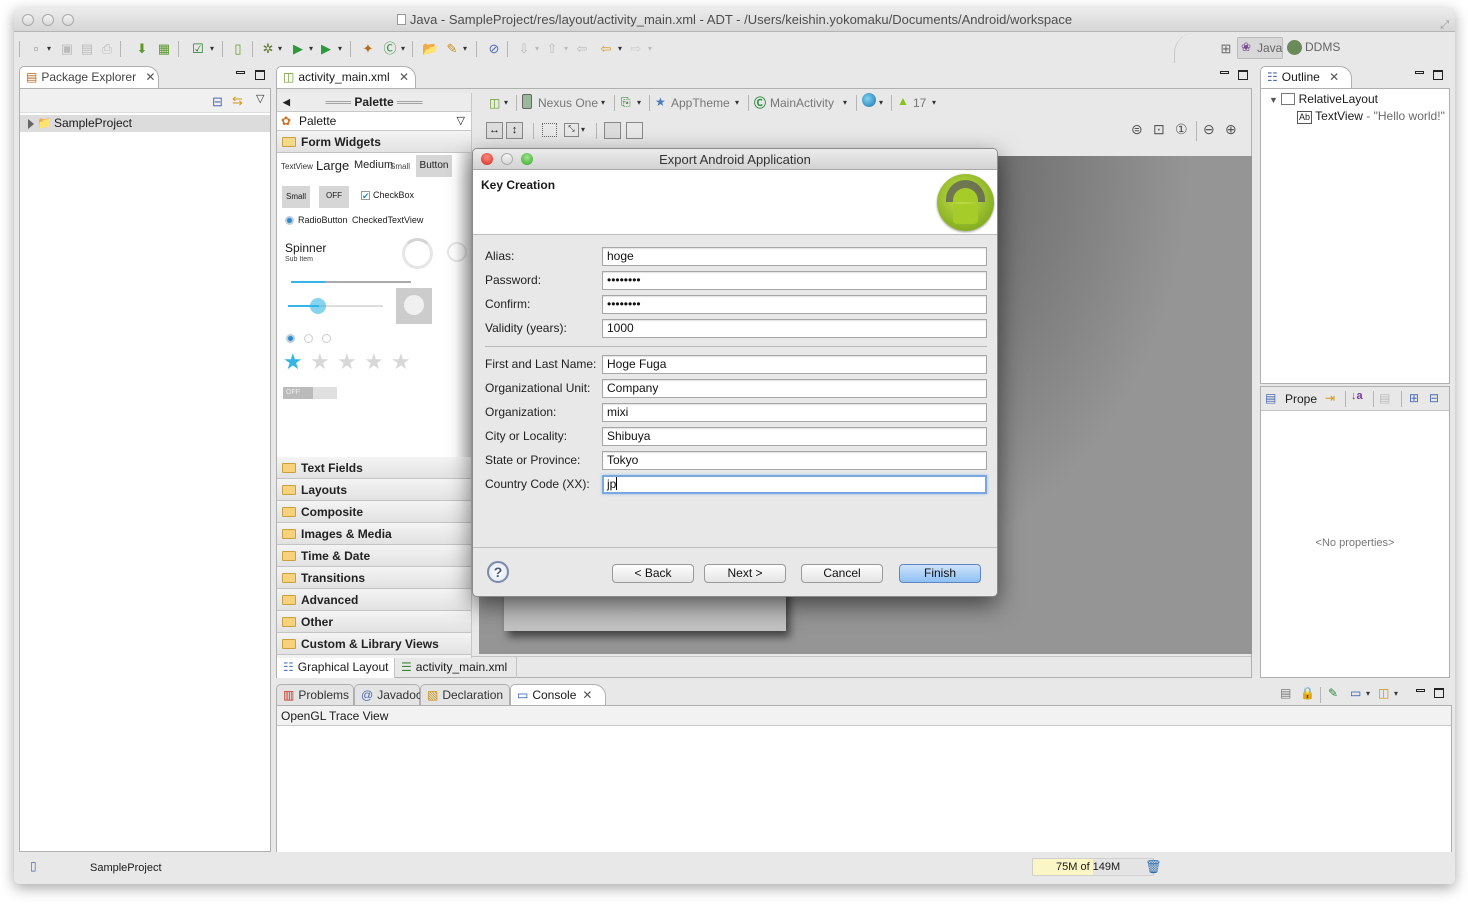 This screenshot has width=1468, height=904. What do you see at coordinates (374, 468) in the screenshot?
I see `palette-category: Text Fields` at bounding box center [374, 468].